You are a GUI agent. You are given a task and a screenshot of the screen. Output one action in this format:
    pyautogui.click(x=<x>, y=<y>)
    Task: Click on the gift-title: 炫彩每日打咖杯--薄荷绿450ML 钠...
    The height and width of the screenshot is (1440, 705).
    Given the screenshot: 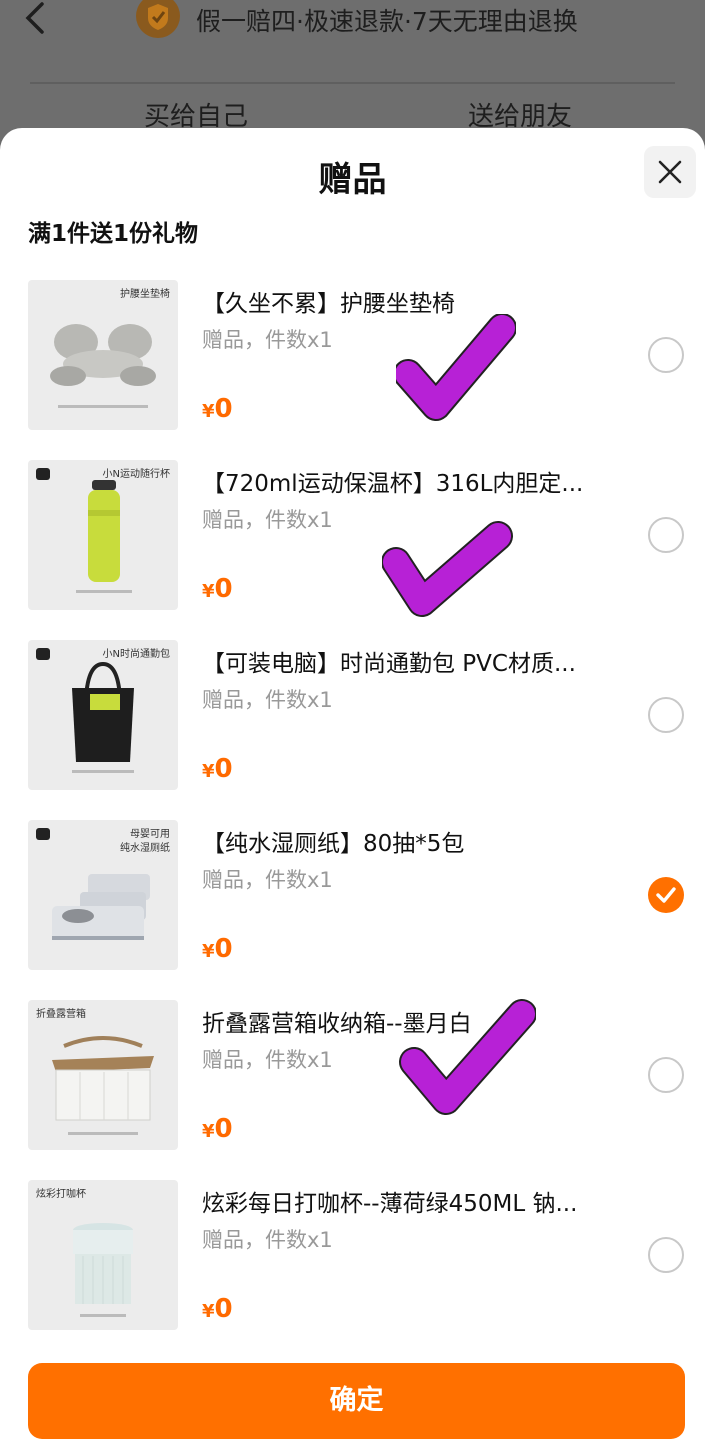 What is the action you would take?
    pyautogui.click(x=390, y=1204)
    